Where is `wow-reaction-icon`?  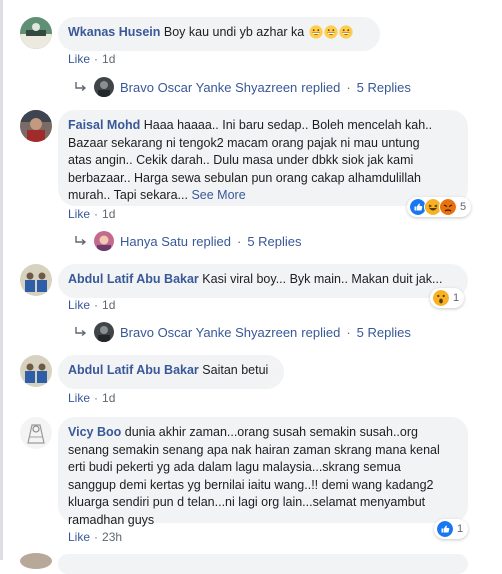 wow-reaction-icon is located at coordinates (441, 298).